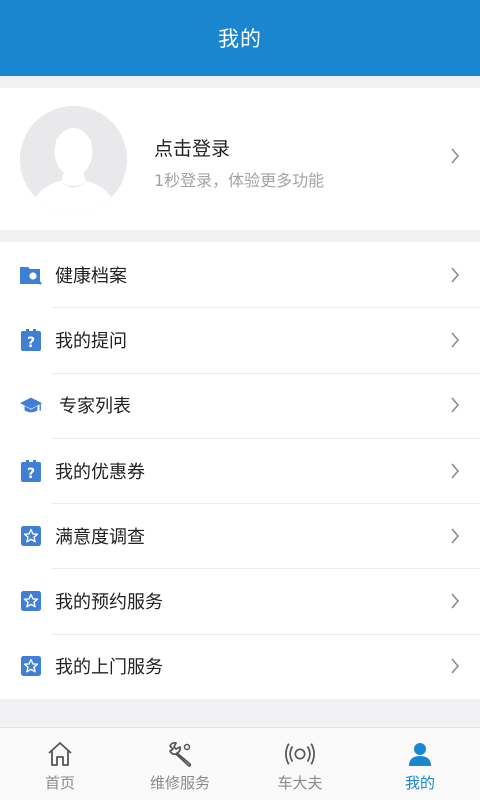 The image size is (480, 800). What do you see at coordinates (179, 783) in the screenshot?
I see `tab-label: 维修服务` at bounding box center [179, 783].